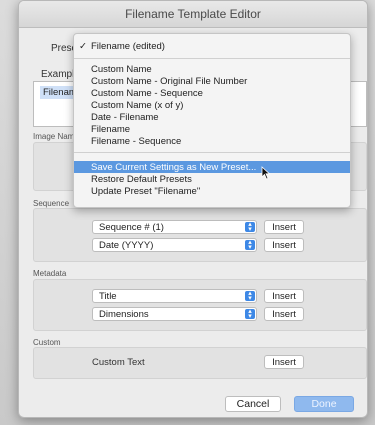 The height and width of the screenshot is (425, 375). I want to click on metadata-group, so click(200, 305).